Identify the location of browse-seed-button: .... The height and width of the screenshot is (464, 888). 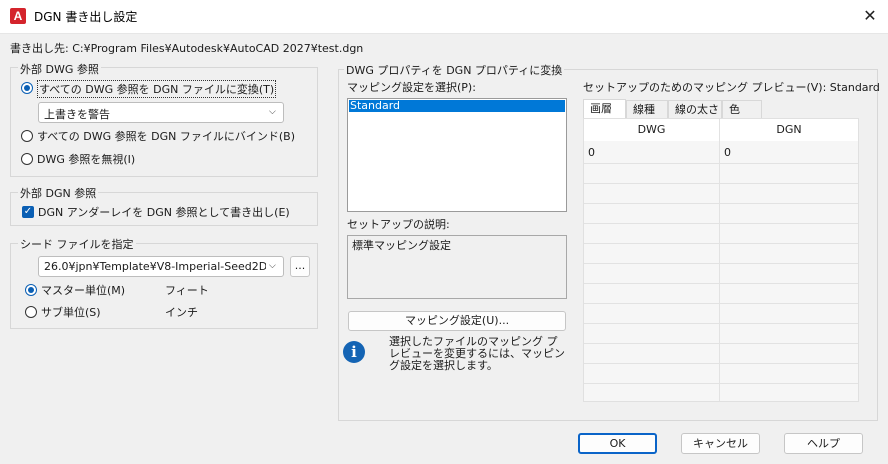
(300, 266).